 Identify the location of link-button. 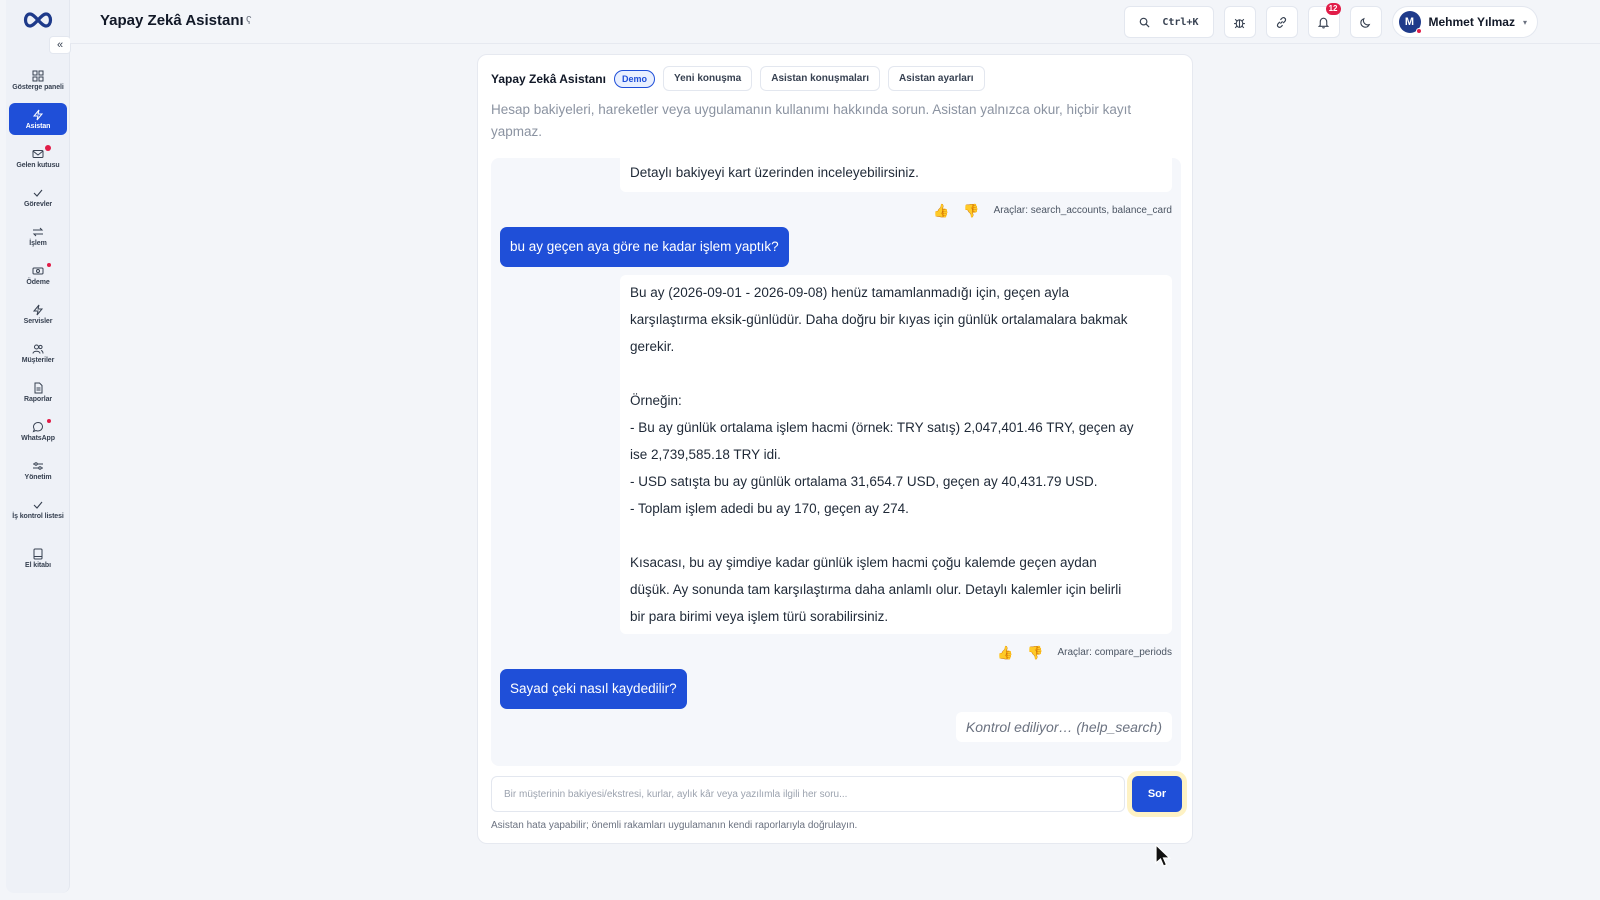
(1281, 22).